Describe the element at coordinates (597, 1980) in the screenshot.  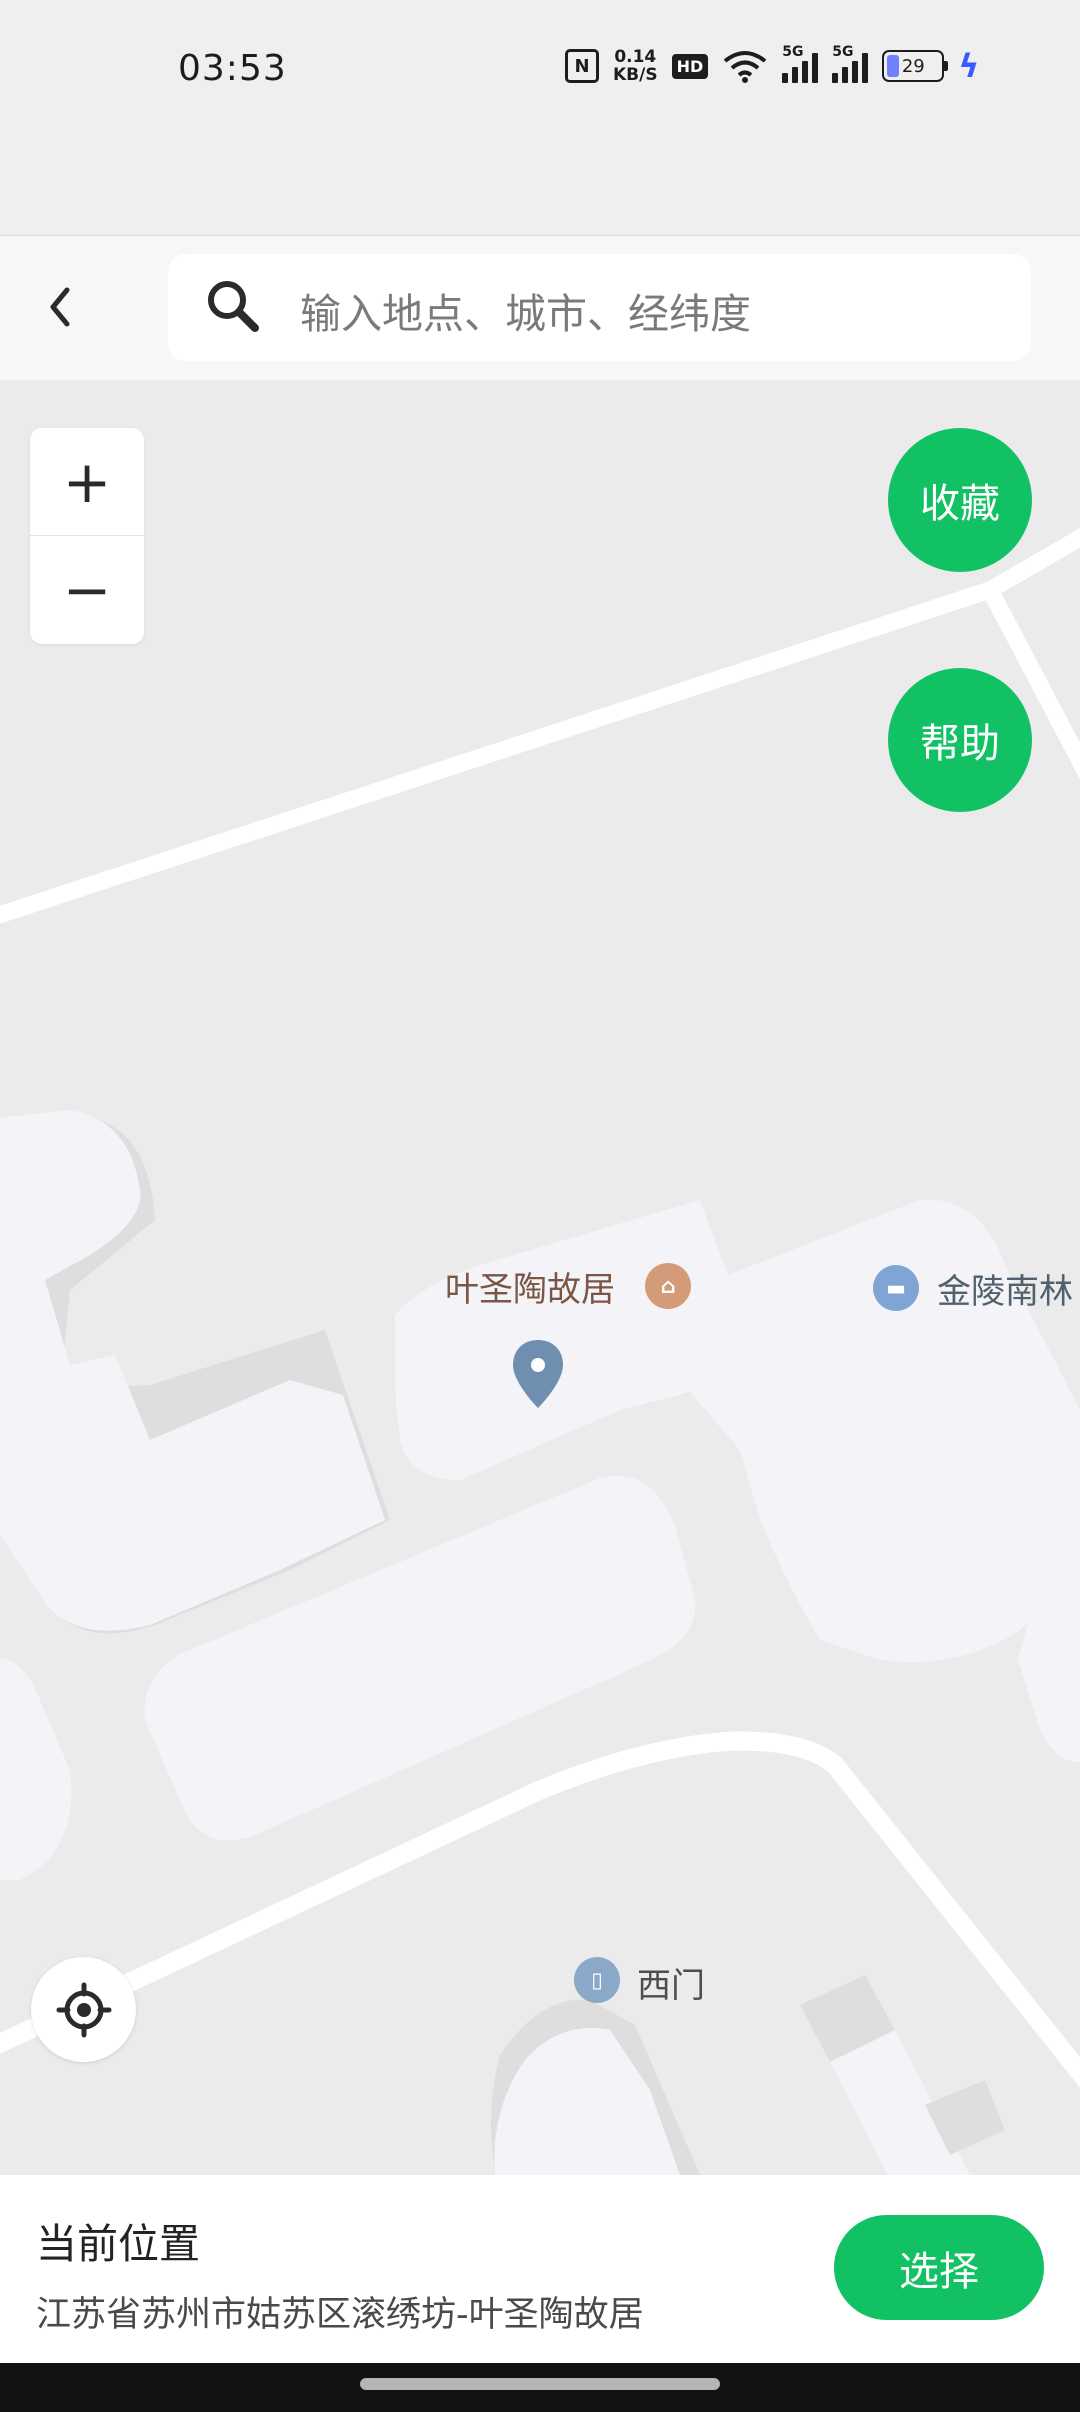
I see `gate-icon: ▯` at that location.